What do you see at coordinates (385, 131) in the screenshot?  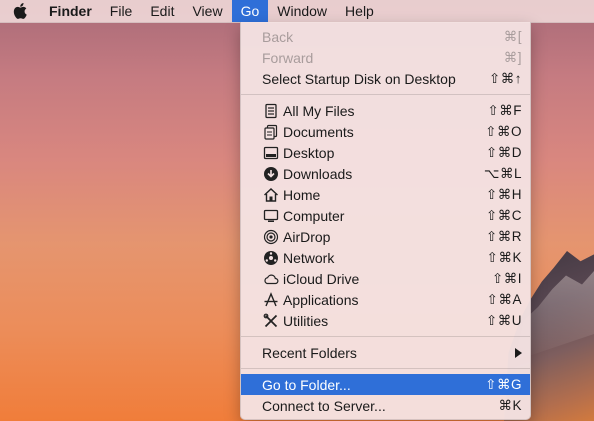 I see `menu-item-documents: Documents ⇧⌘O` at bounding box center [385, 131].